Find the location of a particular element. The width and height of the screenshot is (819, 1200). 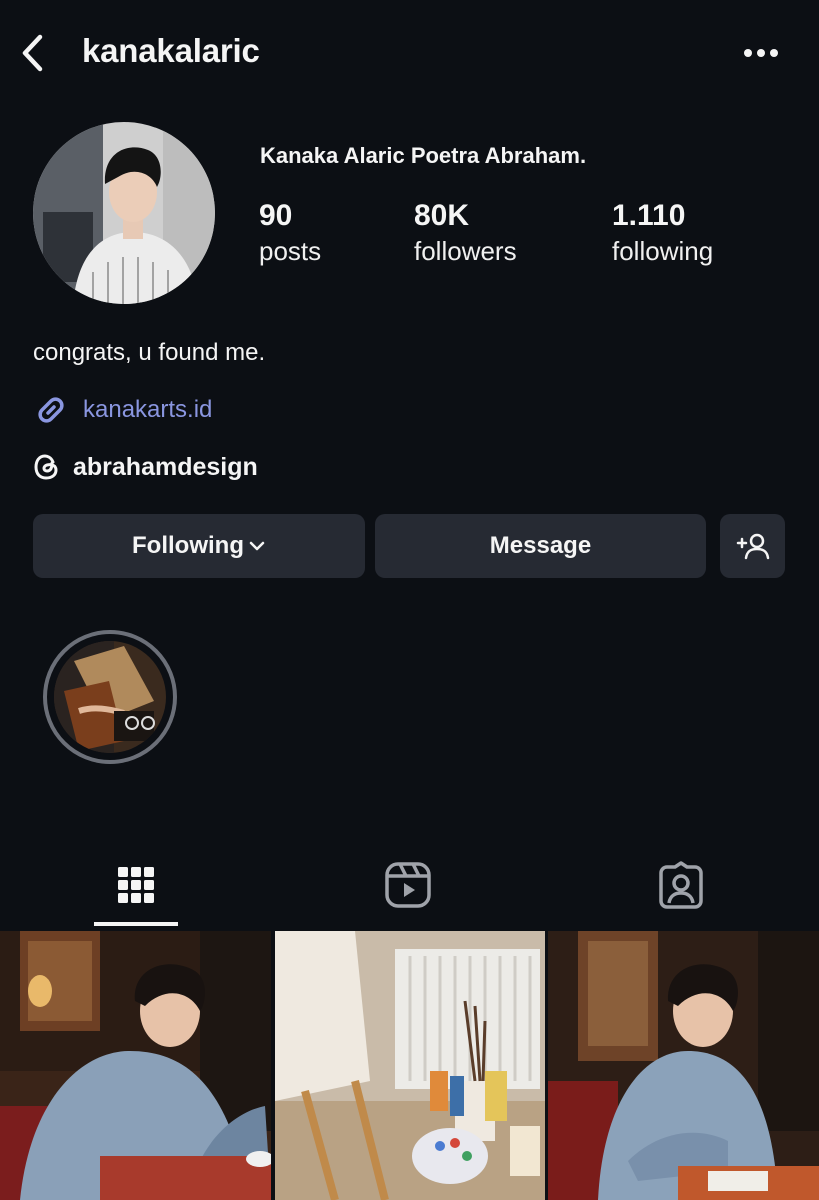

highlight-cover is located at coordinates (110, 697).